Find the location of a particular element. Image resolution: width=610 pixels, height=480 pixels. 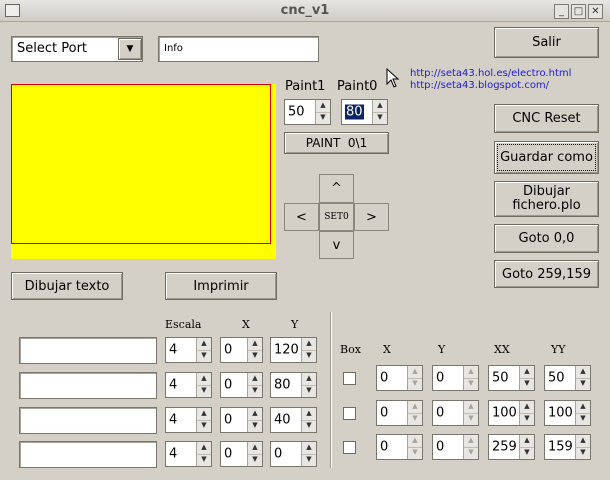

escala-spinner-value: 4 is located at coordinates (173, 385).